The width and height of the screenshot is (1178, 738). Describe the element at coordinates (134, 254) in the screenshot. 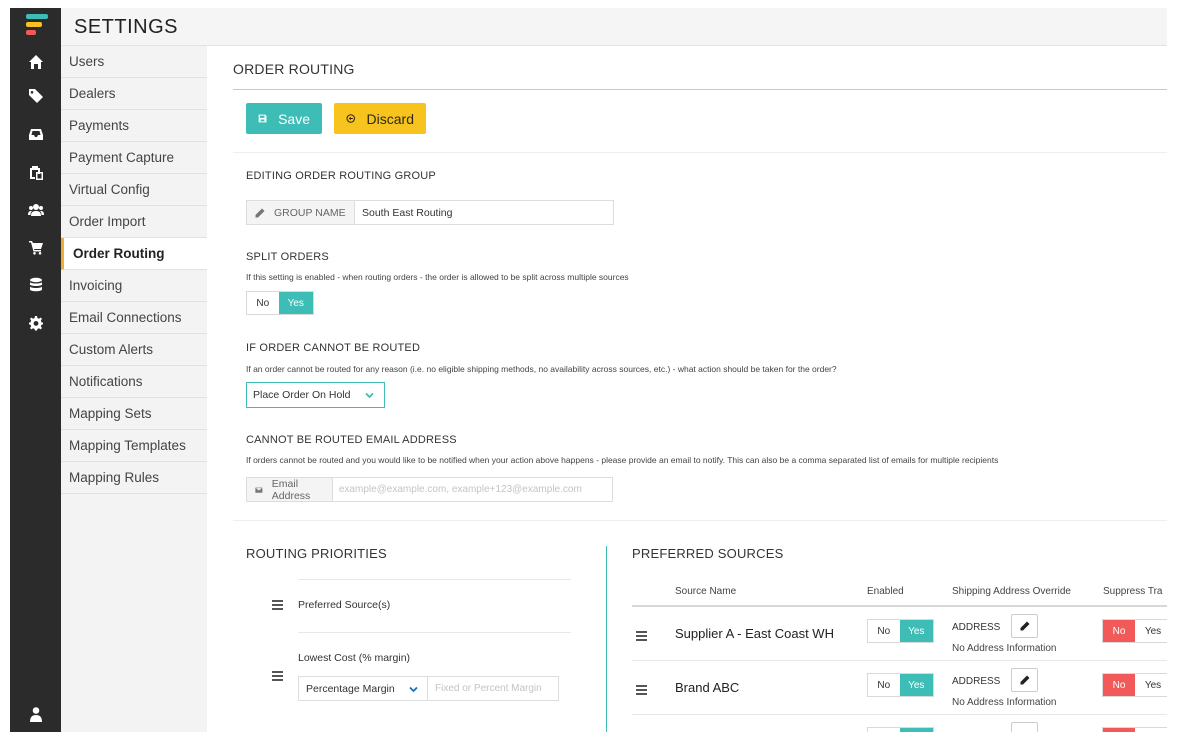

I see `menu-item-order-routing: Order Routing` at that location.